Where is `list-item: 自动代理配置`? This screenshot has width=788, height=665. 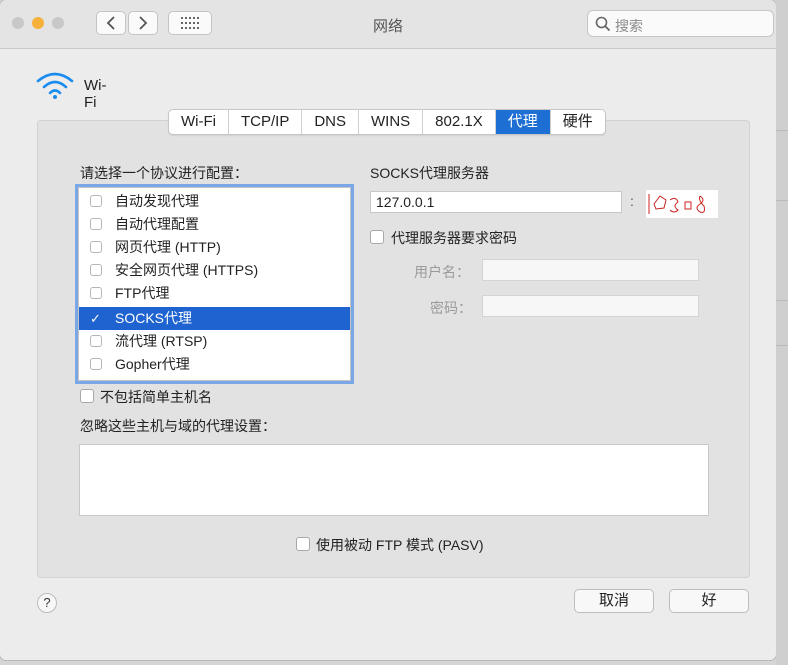 list-item: 自动代理配置 is located at coordinates (214, 224).